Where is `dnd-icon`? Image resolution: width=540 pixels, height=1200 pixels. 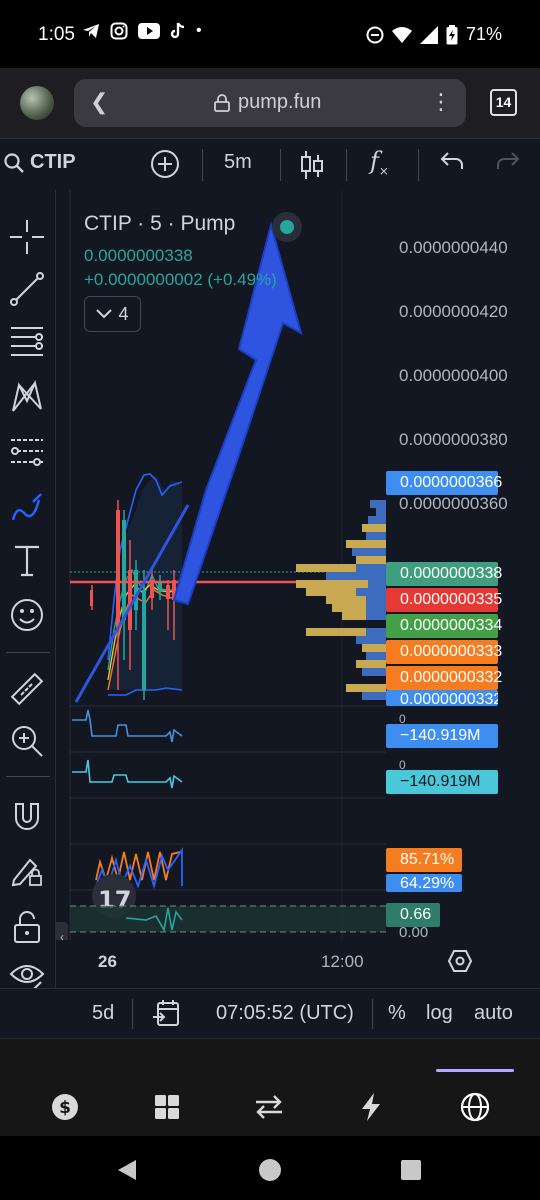 dnd-icon is located at coordinates (375, 34).